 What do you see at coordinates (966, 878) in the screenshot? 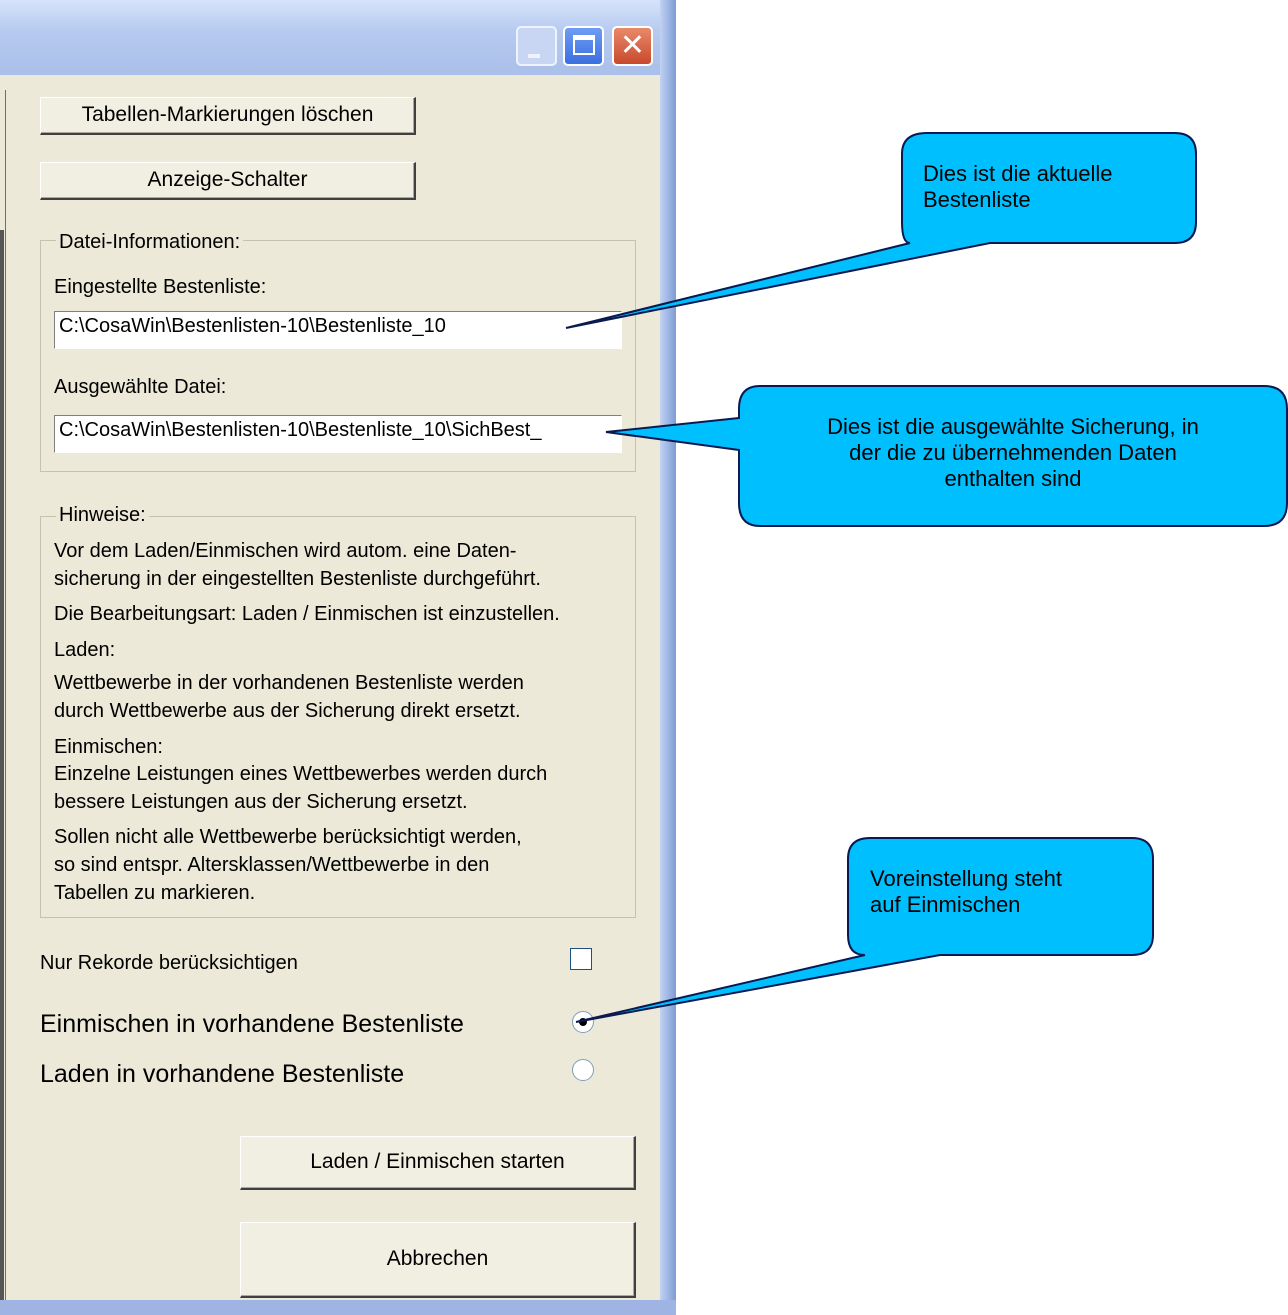
I see `callout-line: Voreinstellung steht` at bounding box center [966, 878].